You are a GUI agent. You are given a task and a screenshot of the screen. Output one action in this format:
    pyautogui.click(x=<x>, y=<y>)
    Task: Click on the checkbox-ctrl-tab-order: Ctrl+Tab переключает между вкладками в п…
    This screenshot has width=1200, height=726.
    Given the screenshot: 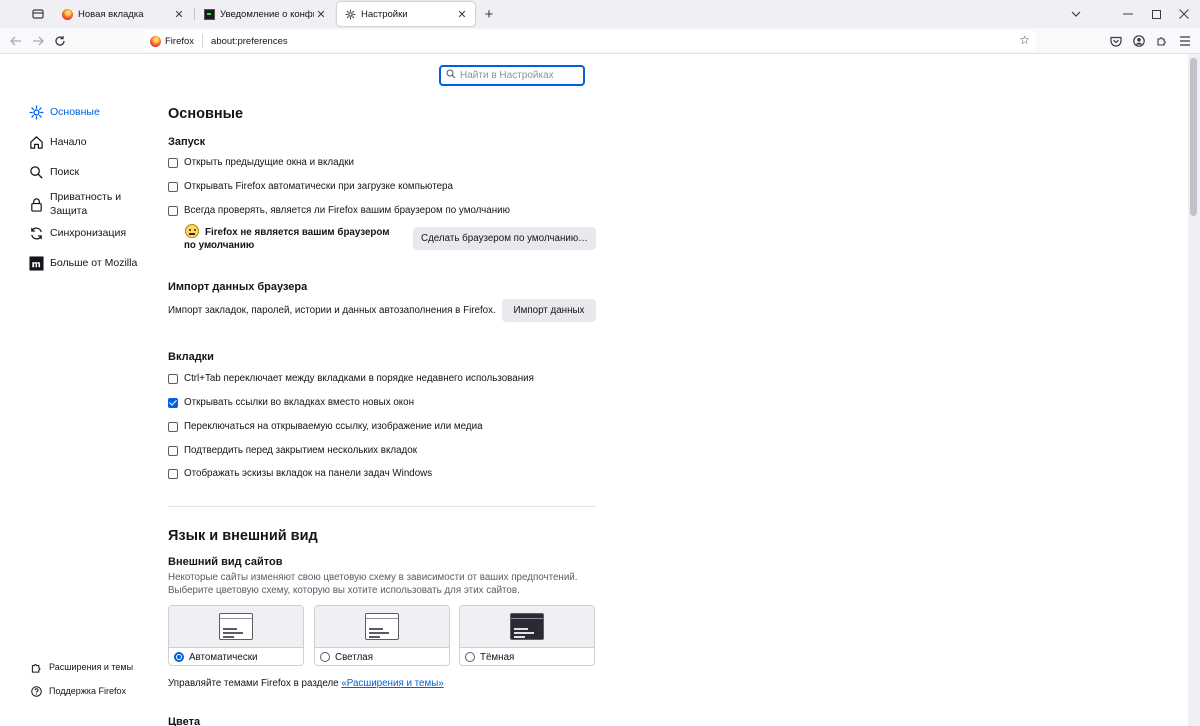 What is the action you would take?
    pyautogui.click(x=351, y=378)
    